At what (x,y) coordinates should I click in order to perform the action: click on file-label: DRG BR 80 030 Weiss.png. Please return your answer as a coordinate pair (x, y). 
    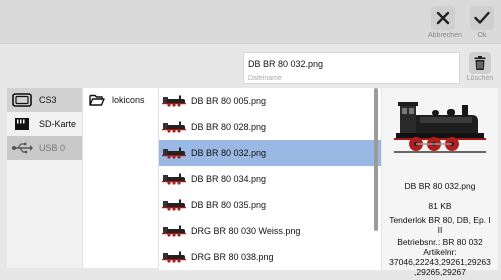
    Looking at the image, I should click on (246, 231).